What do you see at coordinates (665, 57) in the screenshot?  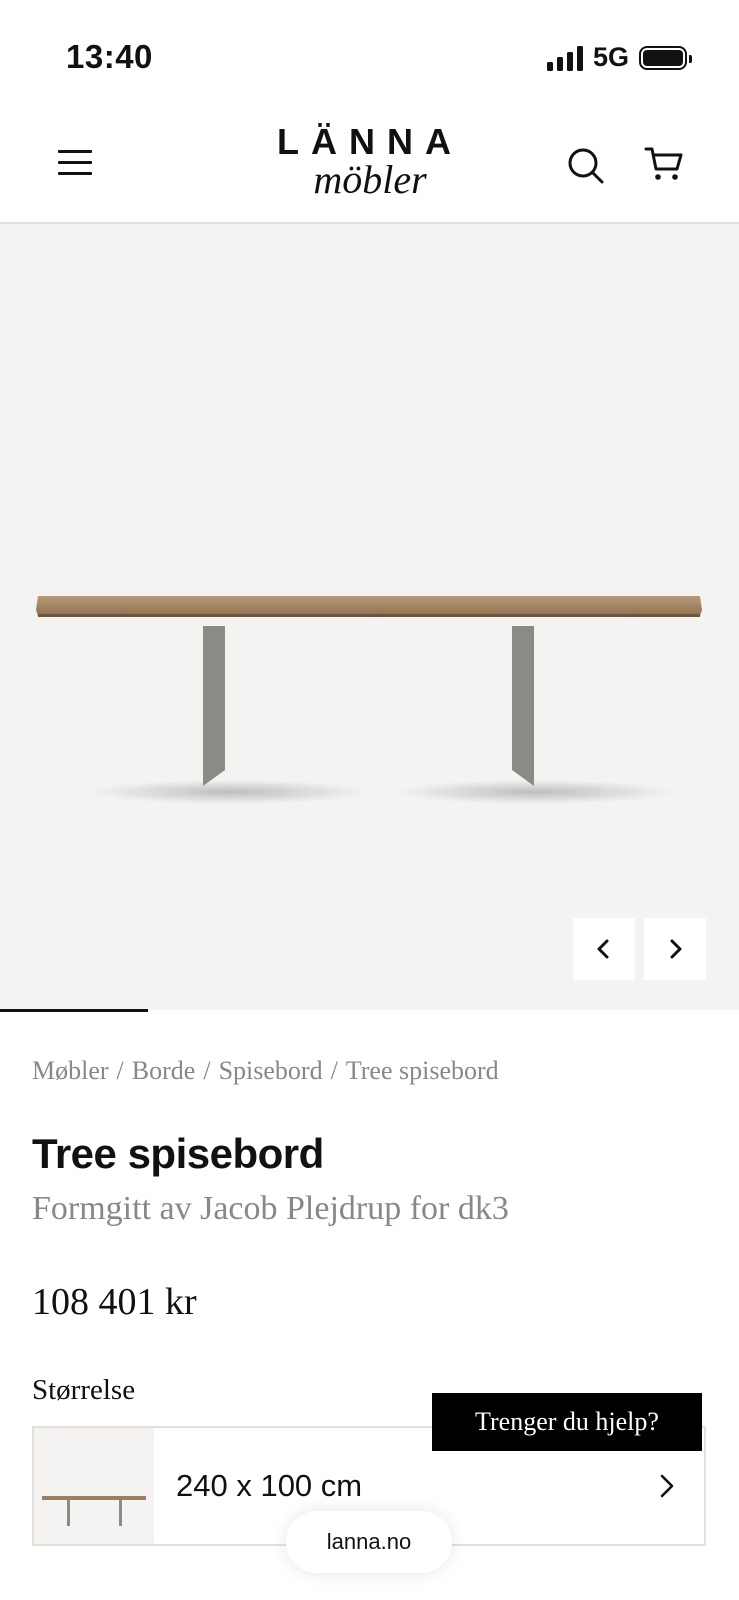 I see `battery-icon` at bounding box center [665, 57].